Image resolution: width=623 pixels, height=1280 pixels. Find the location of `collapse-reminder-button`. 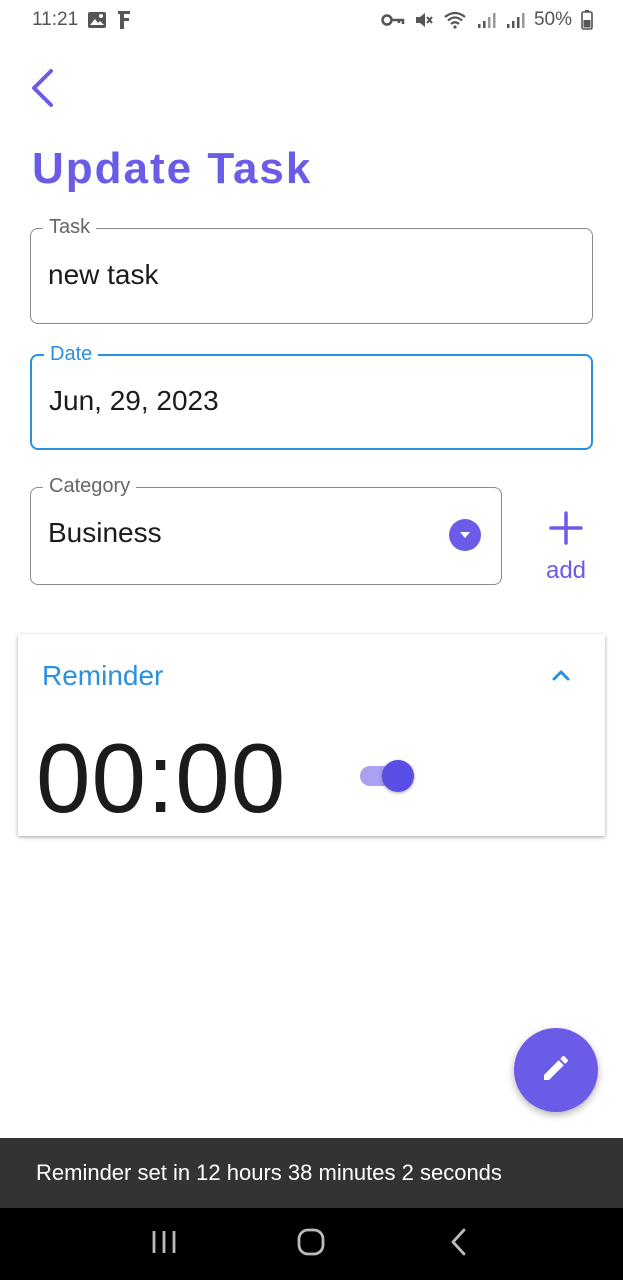

collapse-reminder-button is located at coordinates (561, 677).